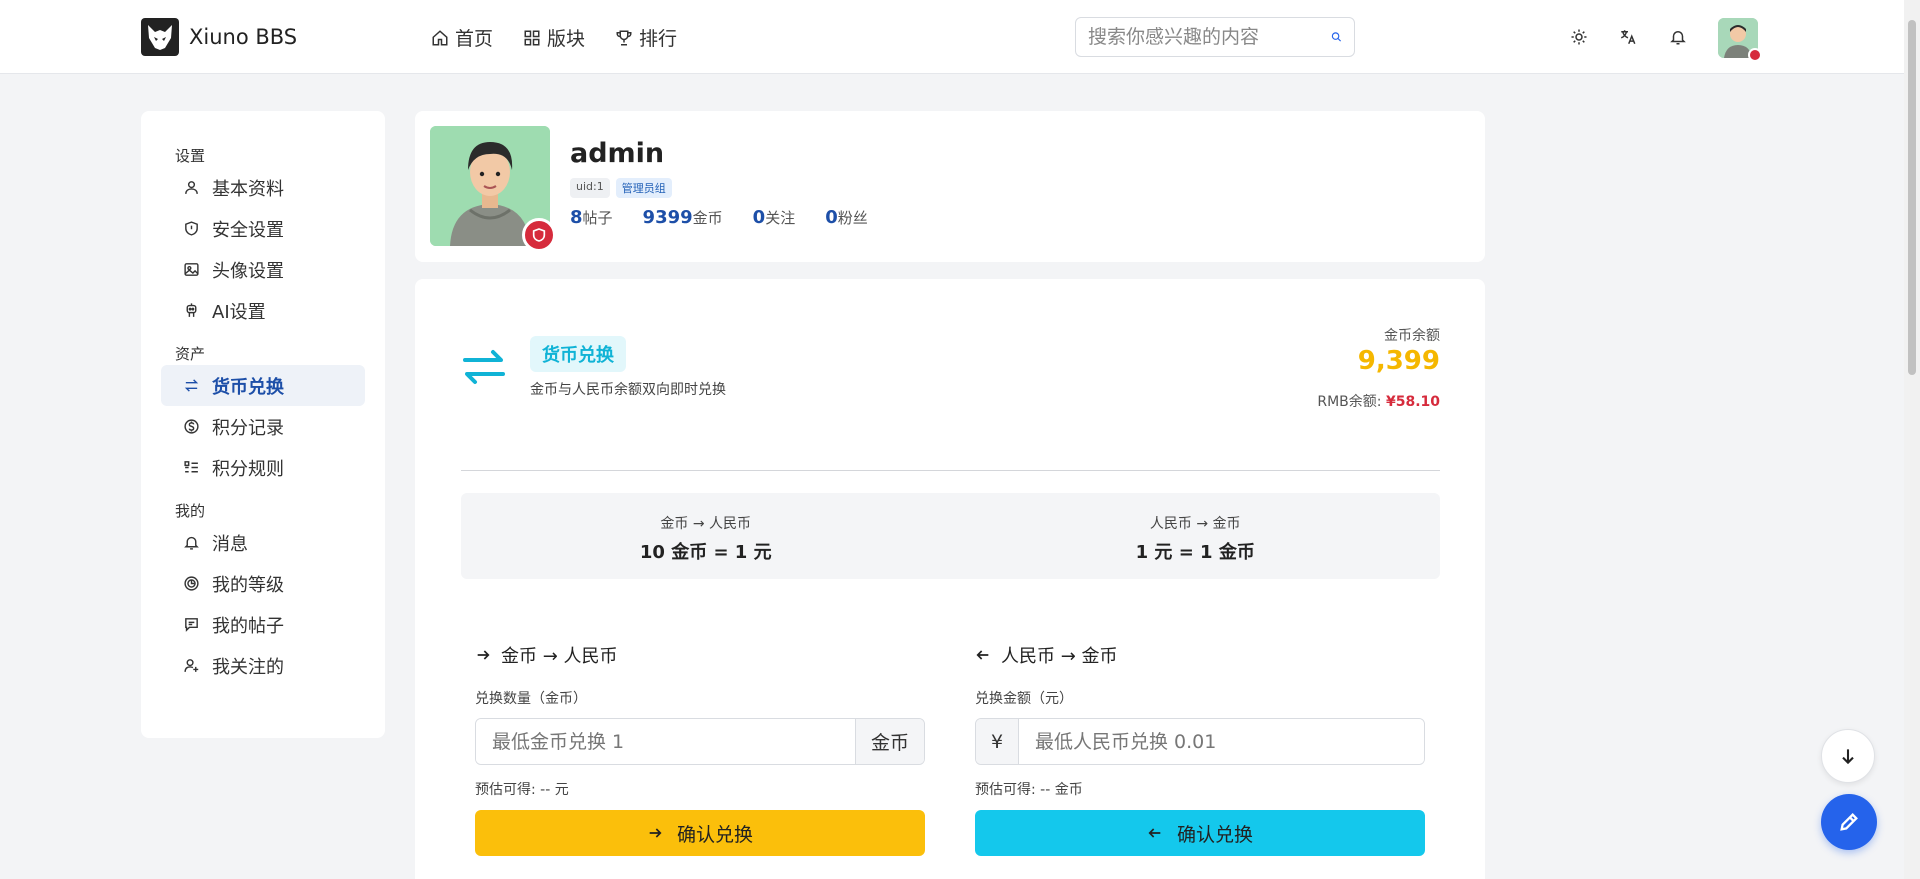  Describe the element at coordinates (665, 741) in the screenshot. I see `coin-amount-input` at that location.